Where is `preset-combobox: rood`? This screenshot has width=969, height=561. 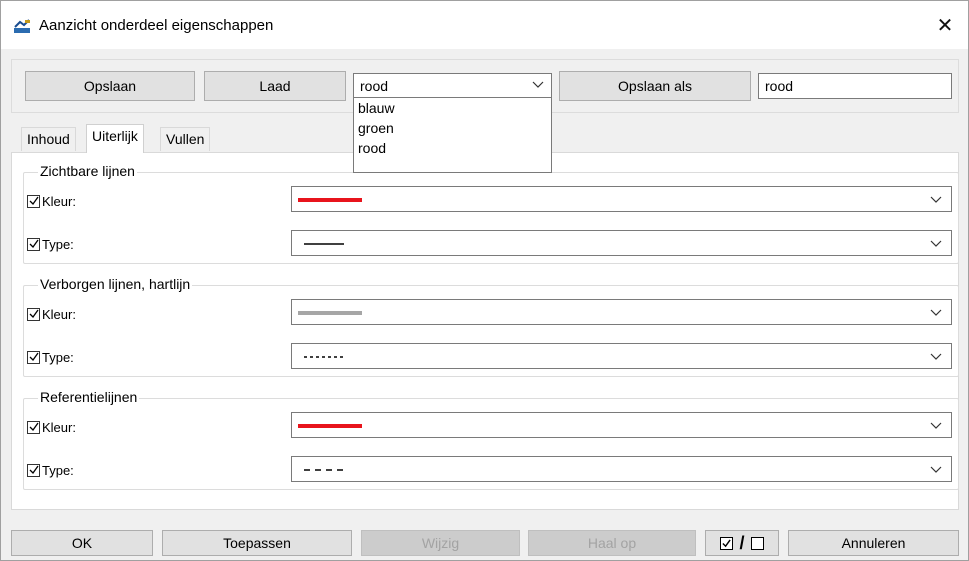
preset-combobox: rood is located at coordinates (452, 86).